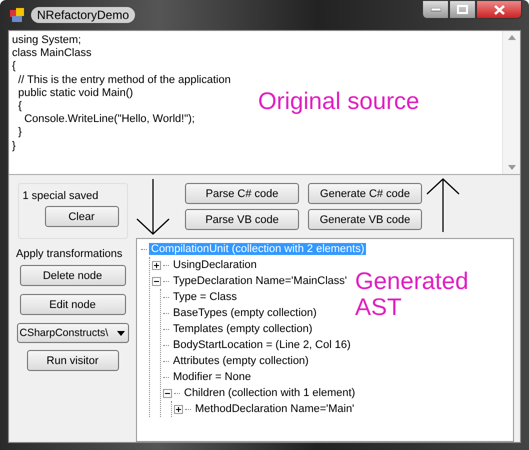  What do you see at coordinates (339, 102) in the screenshot?
I see `annotation-text: Original source` at bounding box center [339, 102].